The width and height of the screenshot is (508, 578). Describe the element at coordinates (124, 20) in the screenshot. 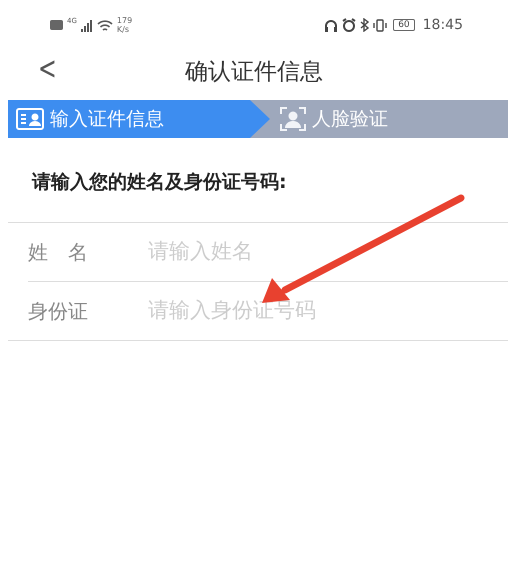

I see `network-speed-value: 179` at that location.